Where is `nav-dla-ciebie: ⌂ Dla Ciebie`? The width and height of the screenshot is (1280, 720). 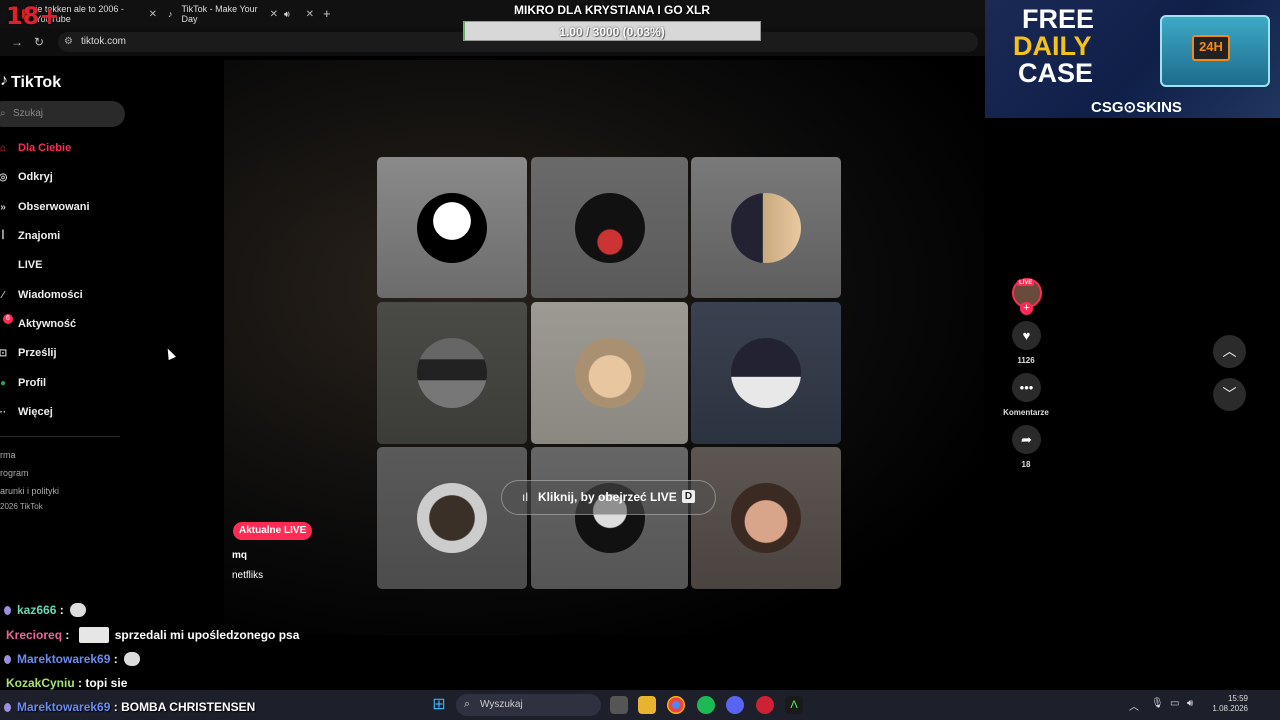 nav-dla-ciebie: ⌂ Dla Ciebie is located at coordinates (35, 148).